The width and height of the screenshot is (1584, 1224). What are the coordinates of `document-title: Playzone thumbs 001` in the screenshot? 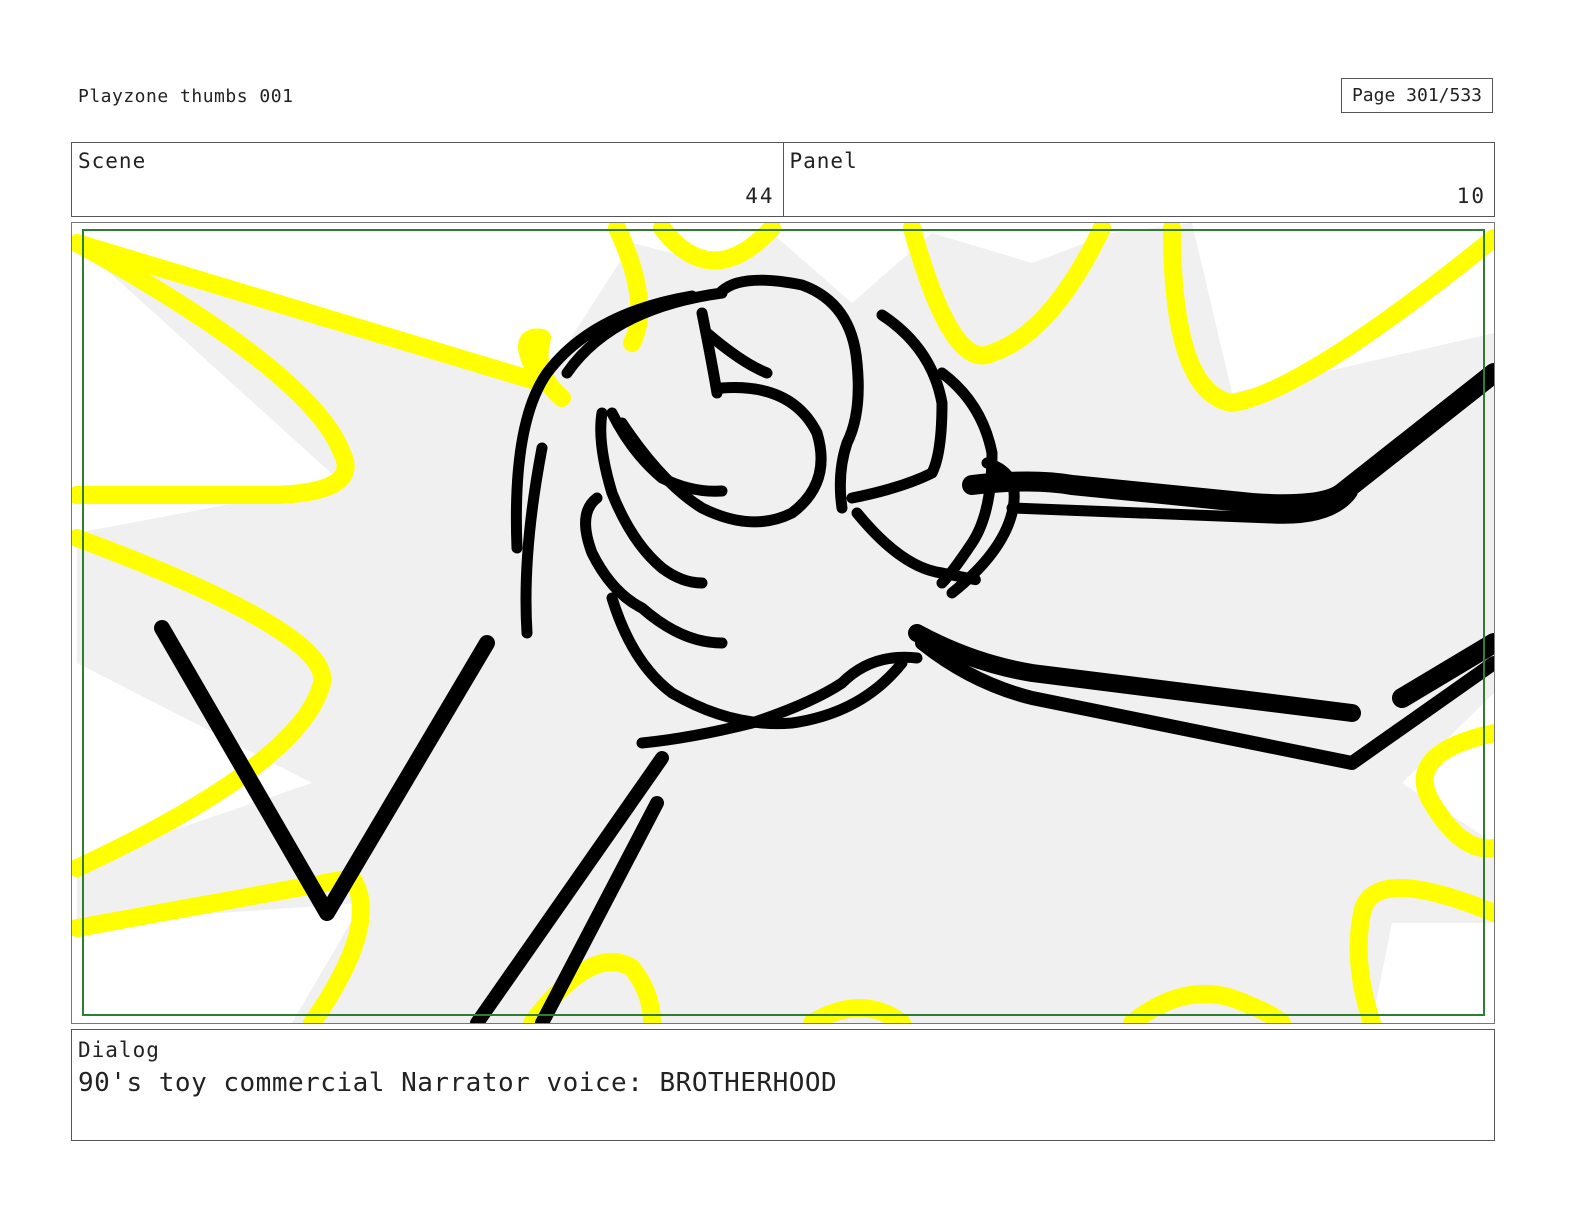 It's located at (186, 96).